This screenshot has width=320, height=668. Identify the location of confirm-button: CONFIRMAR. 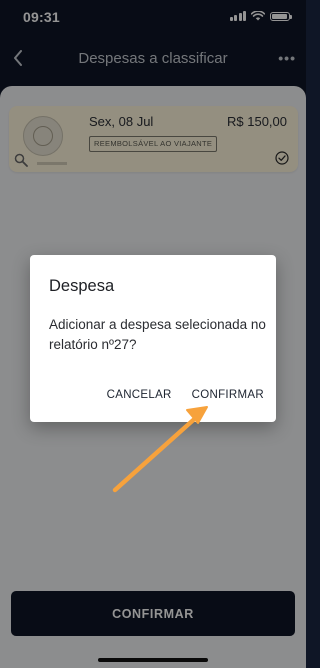
(228, 395).